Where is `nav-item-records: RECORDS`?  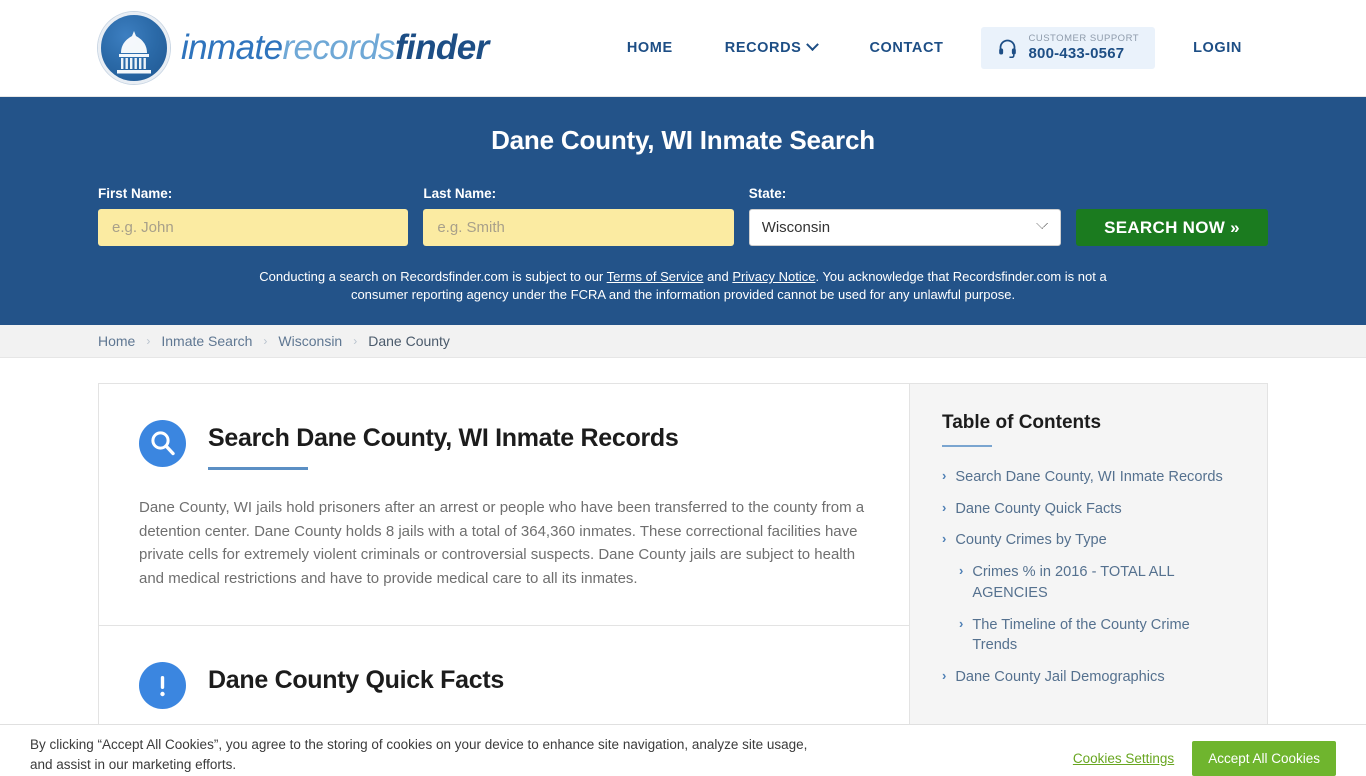
nav-item-records: RECORDS is located at coordinates (771, 48).